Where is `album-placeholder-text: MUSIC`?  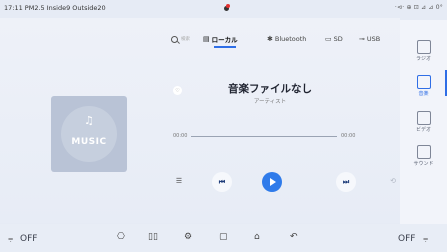 album-placeholder-text: MUSIC is located at coordinates (89, 142).